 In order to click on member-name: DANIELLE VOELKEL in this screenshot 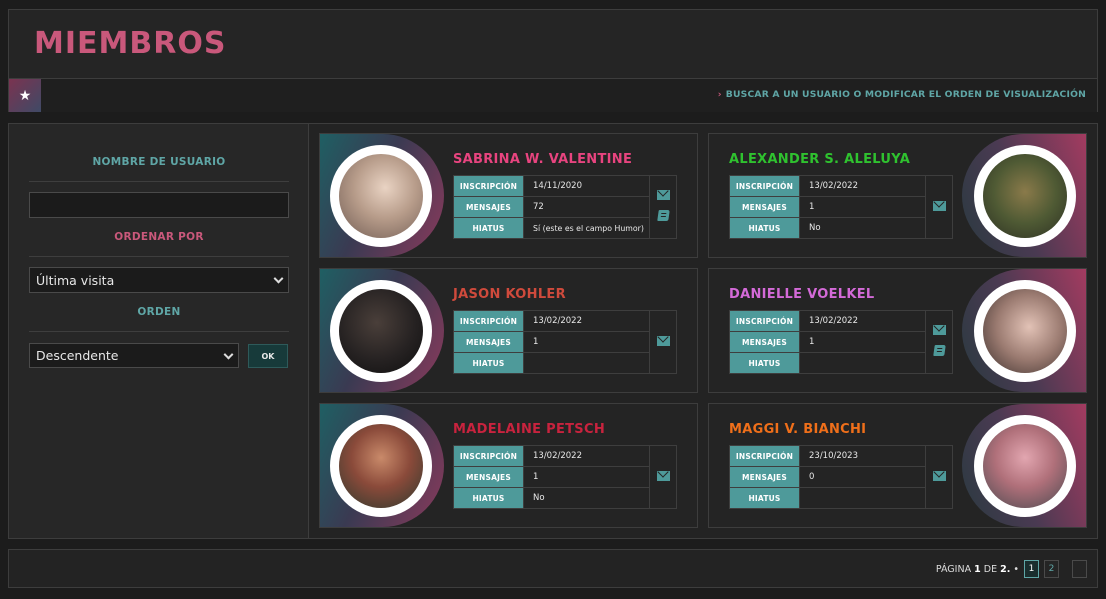, I will do `click(802, 294)`.